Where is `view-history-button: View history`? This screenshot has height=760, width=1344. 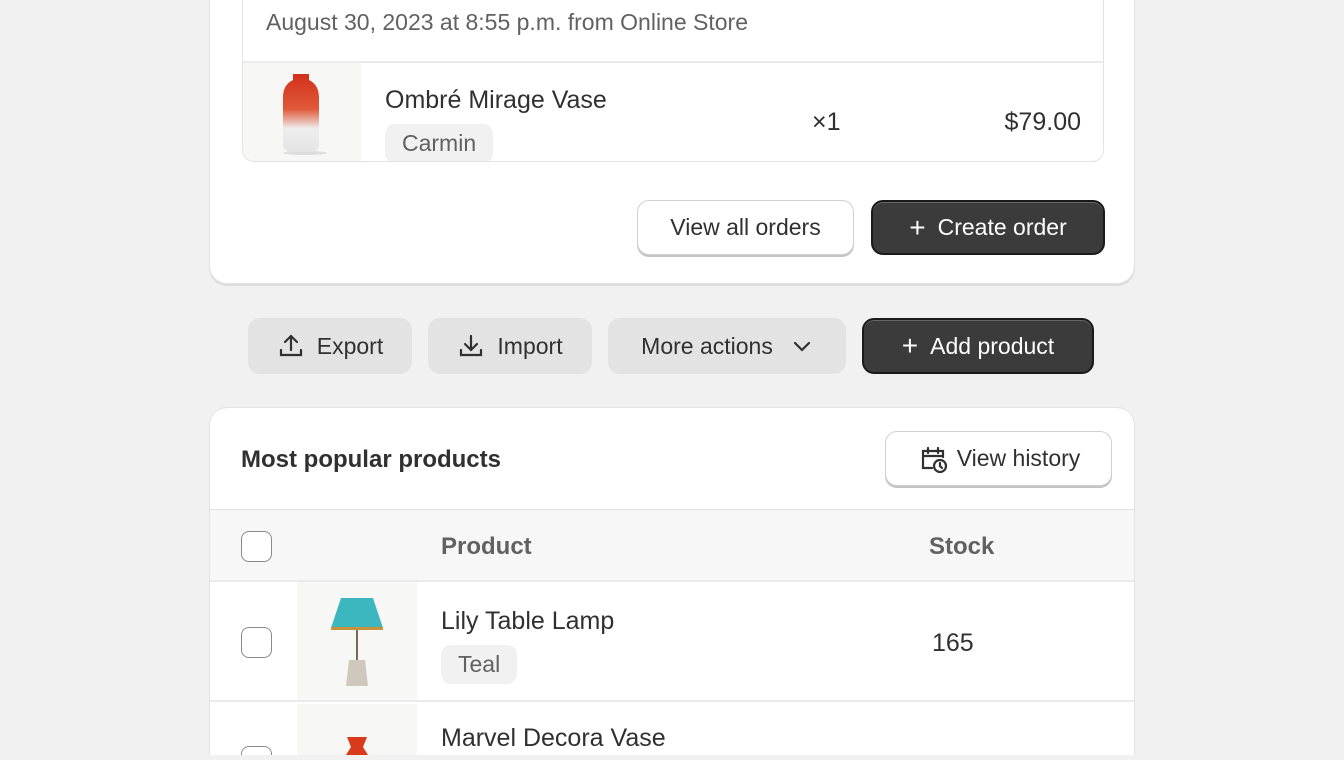
view-history-button: View history is located at coordinates (998, 458).